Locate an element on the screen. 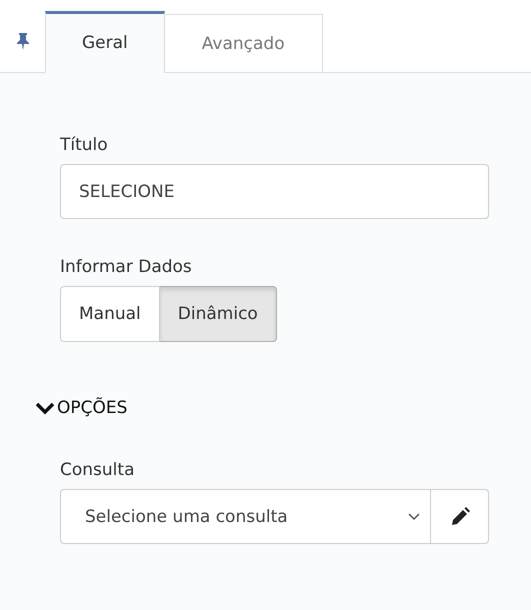 This screenshot has width=531, height=610. section-toggle: OPÇÕES is located at coordinates (81, 408).